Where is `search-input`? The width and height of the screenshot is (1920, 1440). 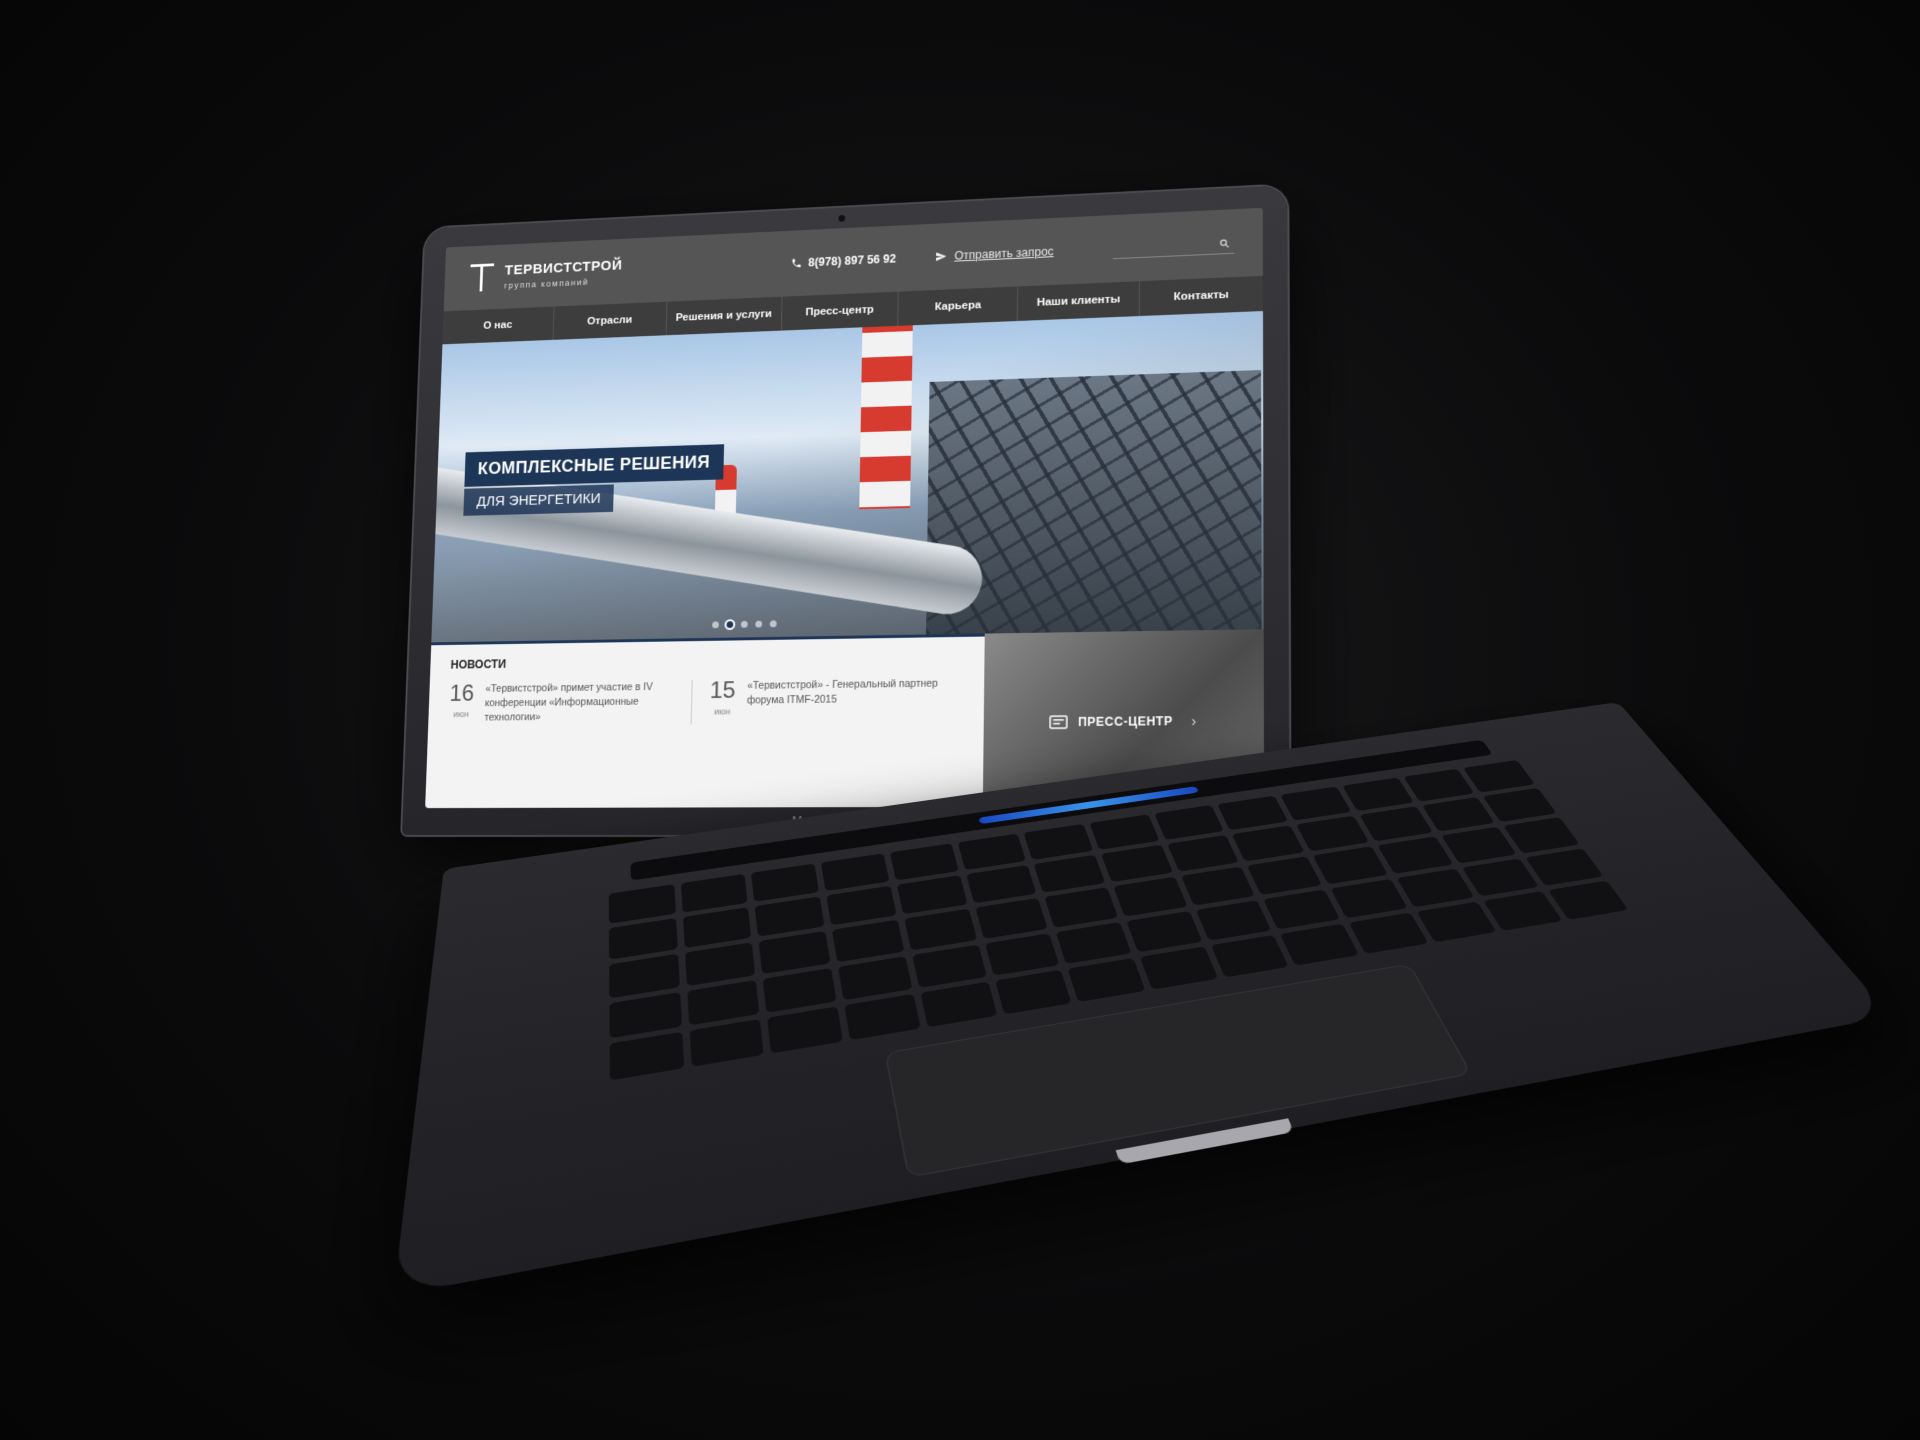 search-input is located at coordinates (1166, 245).